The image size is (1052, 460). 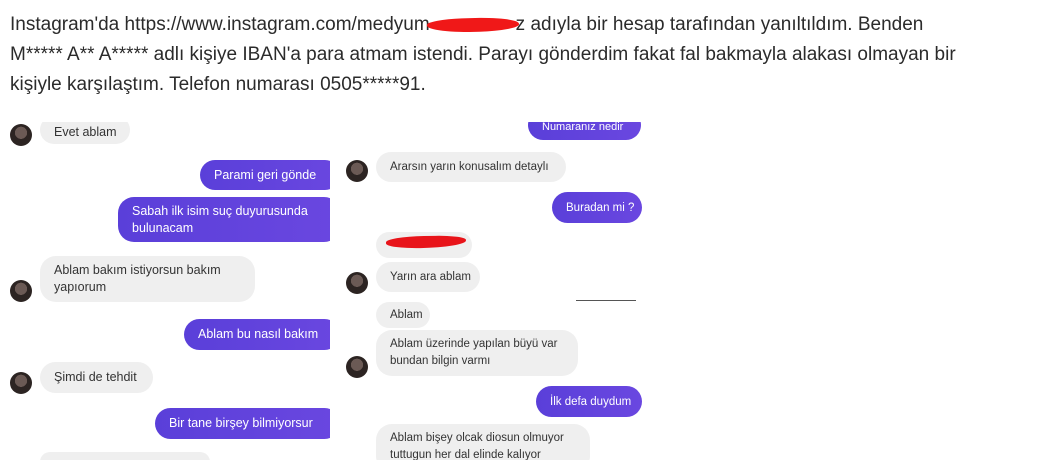 I want to click on message-bubble: Bir tane birşey bilmiyorsur, so click(x=242, y=423).